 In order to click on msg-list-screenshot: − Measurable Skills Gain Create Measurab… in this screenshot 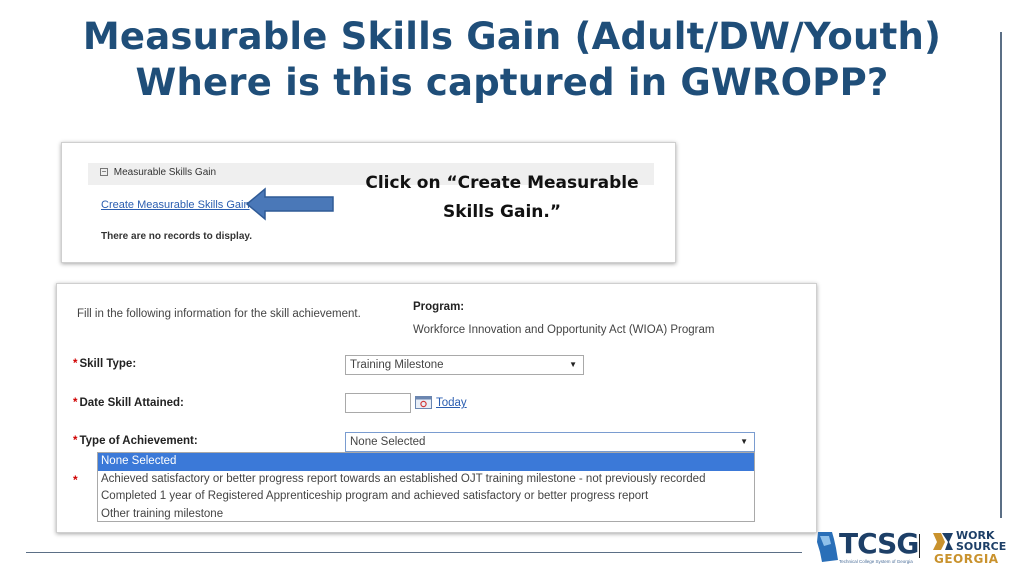, I will do `click(368, 202)`.